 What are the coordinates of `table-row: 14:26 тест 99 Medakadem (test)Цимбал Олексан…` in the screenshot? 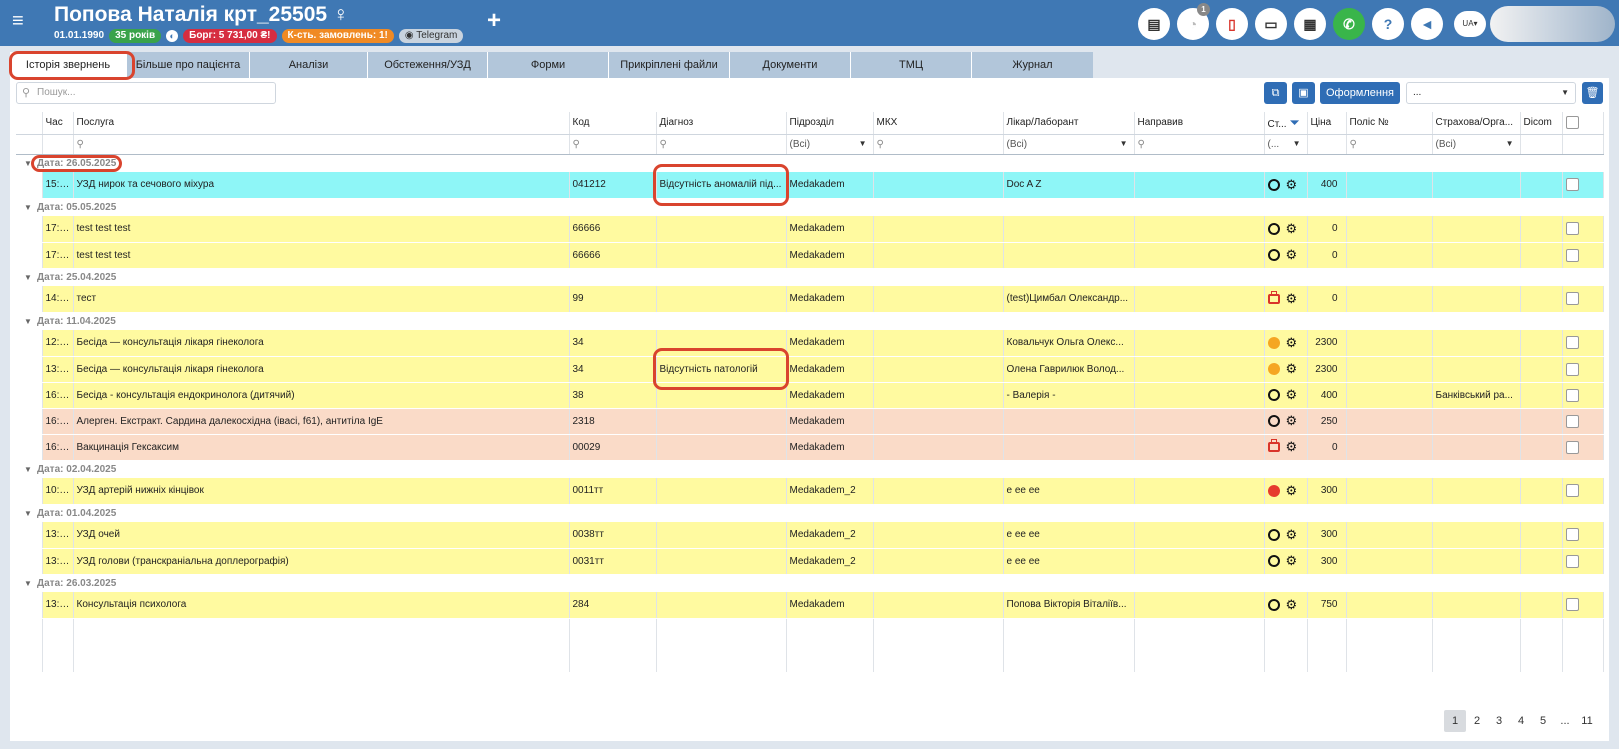 It's located at (810, 299).